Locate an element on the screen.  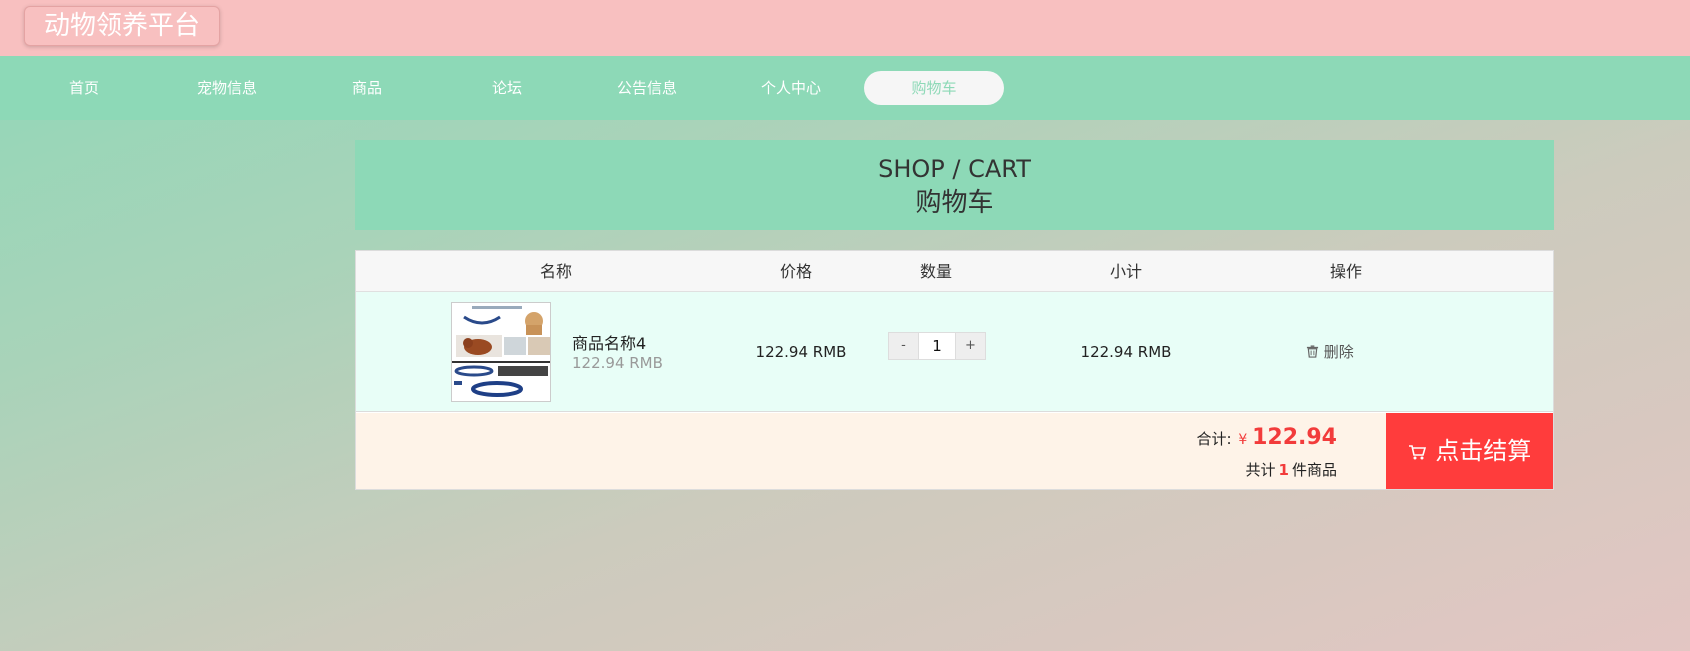
nav-item-pet-info: 宠物信息 is located at coordinates (227, 88).